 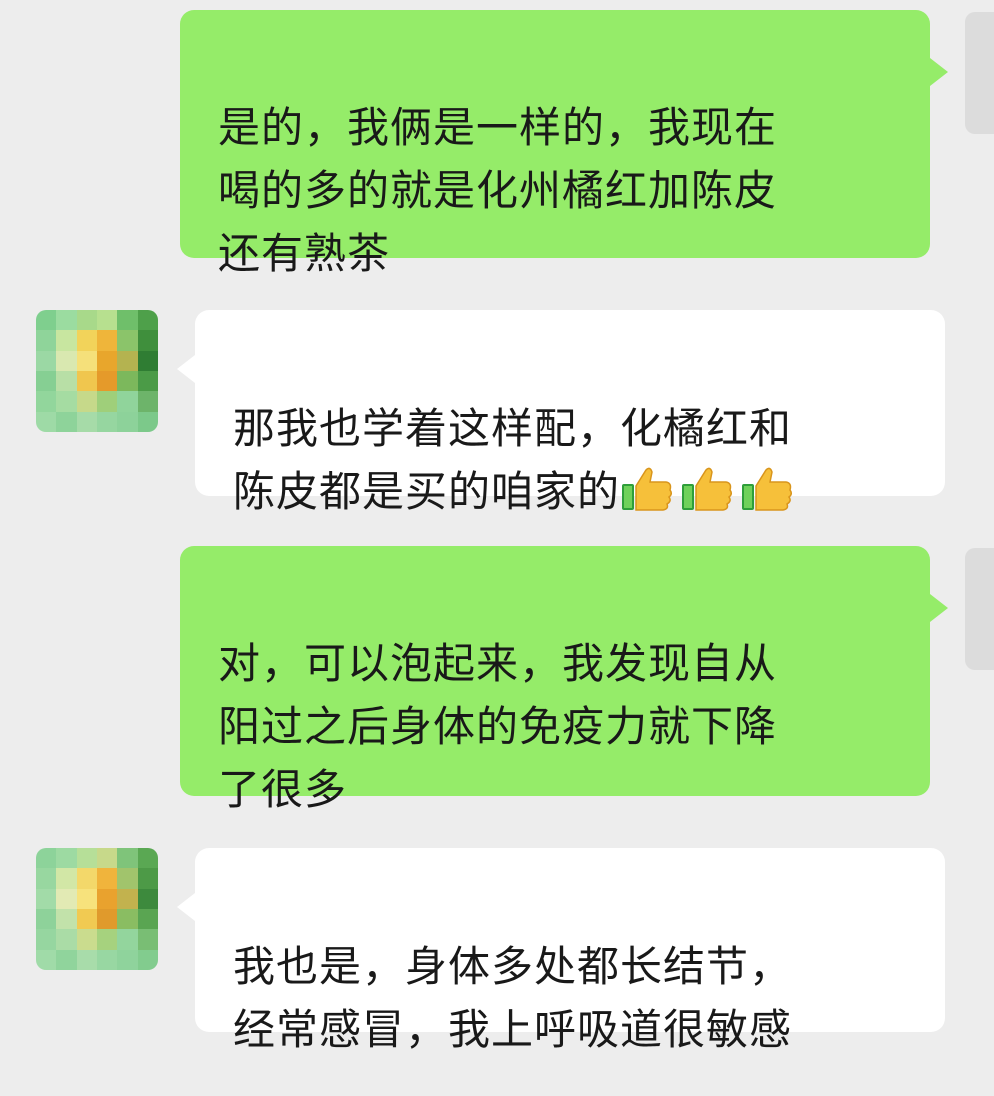 I want to click on message-text: 是的，我俩是一样的，我现在 喝的多的就是化州橘红加陈皮 还有熟茶, so click(x=498, y=190).